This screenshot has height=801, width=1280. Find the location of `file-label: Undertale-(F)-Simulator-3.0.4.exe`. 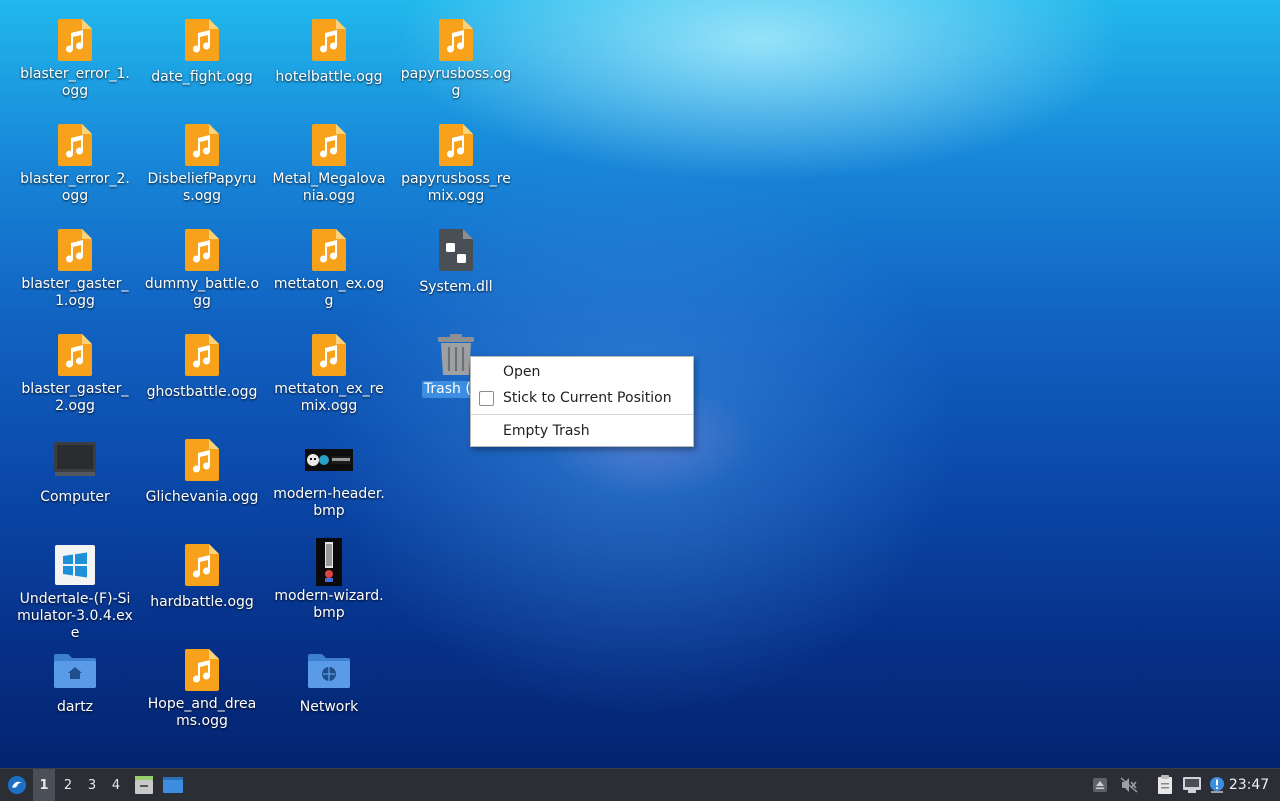

file-label: Undertale-(F)-Simulator-3.0.4.exe is located at coordinates (75, 616).